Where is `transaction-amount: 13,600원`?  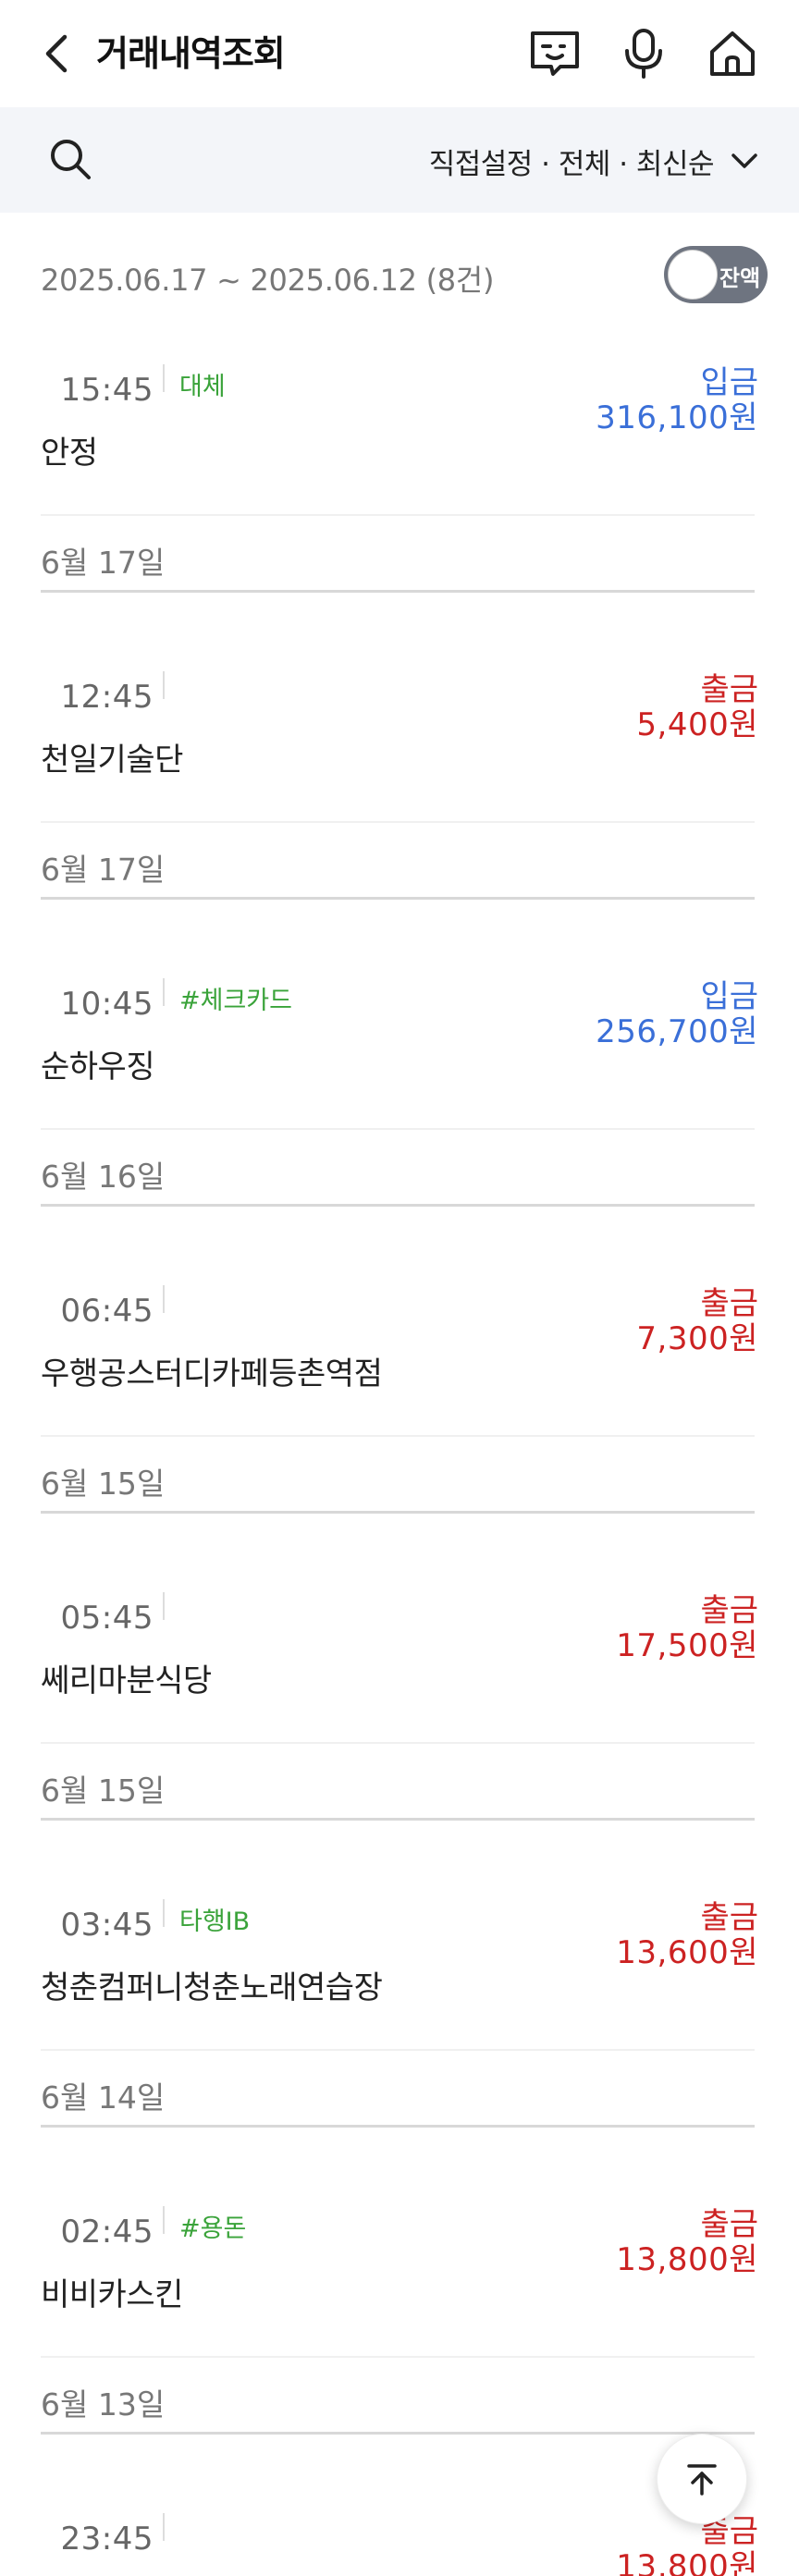 transaction-amount: 13,600원 is located at coordinates (687, 1952).